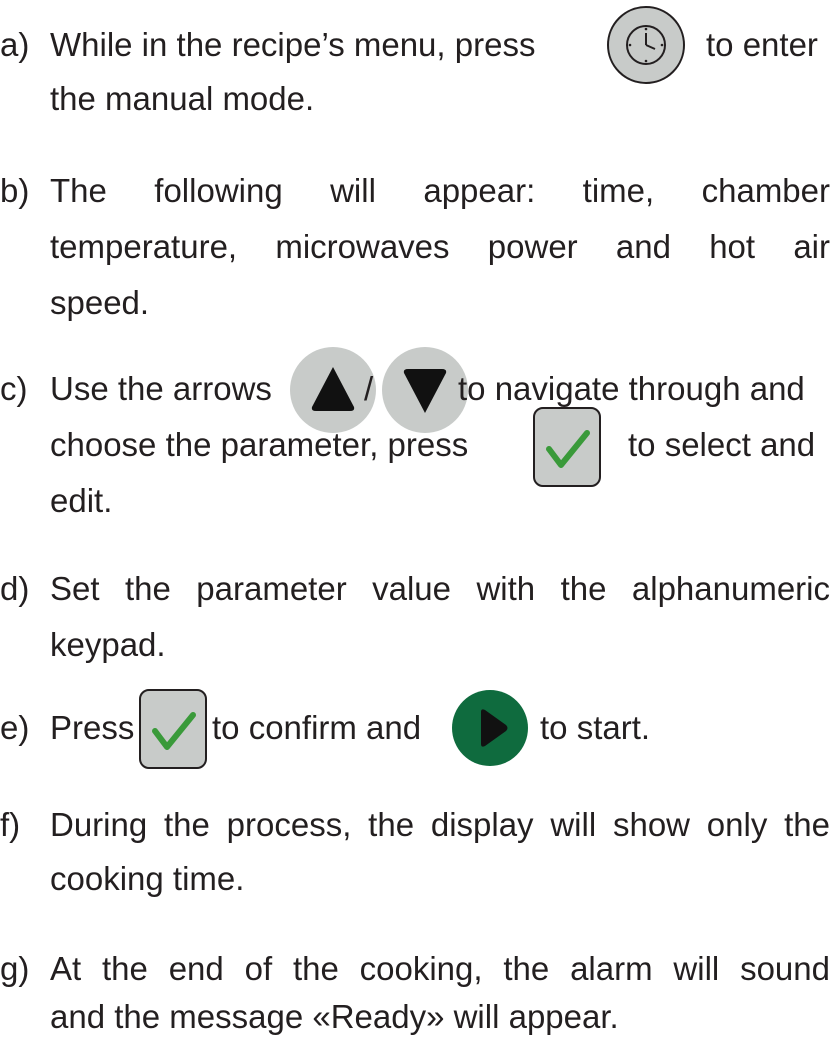 This screenshot has height=1044, width=838. What do you see at coordinates (369, 388) in the screenshot?
I see `step-text: /` at bounding box center [369, 388].